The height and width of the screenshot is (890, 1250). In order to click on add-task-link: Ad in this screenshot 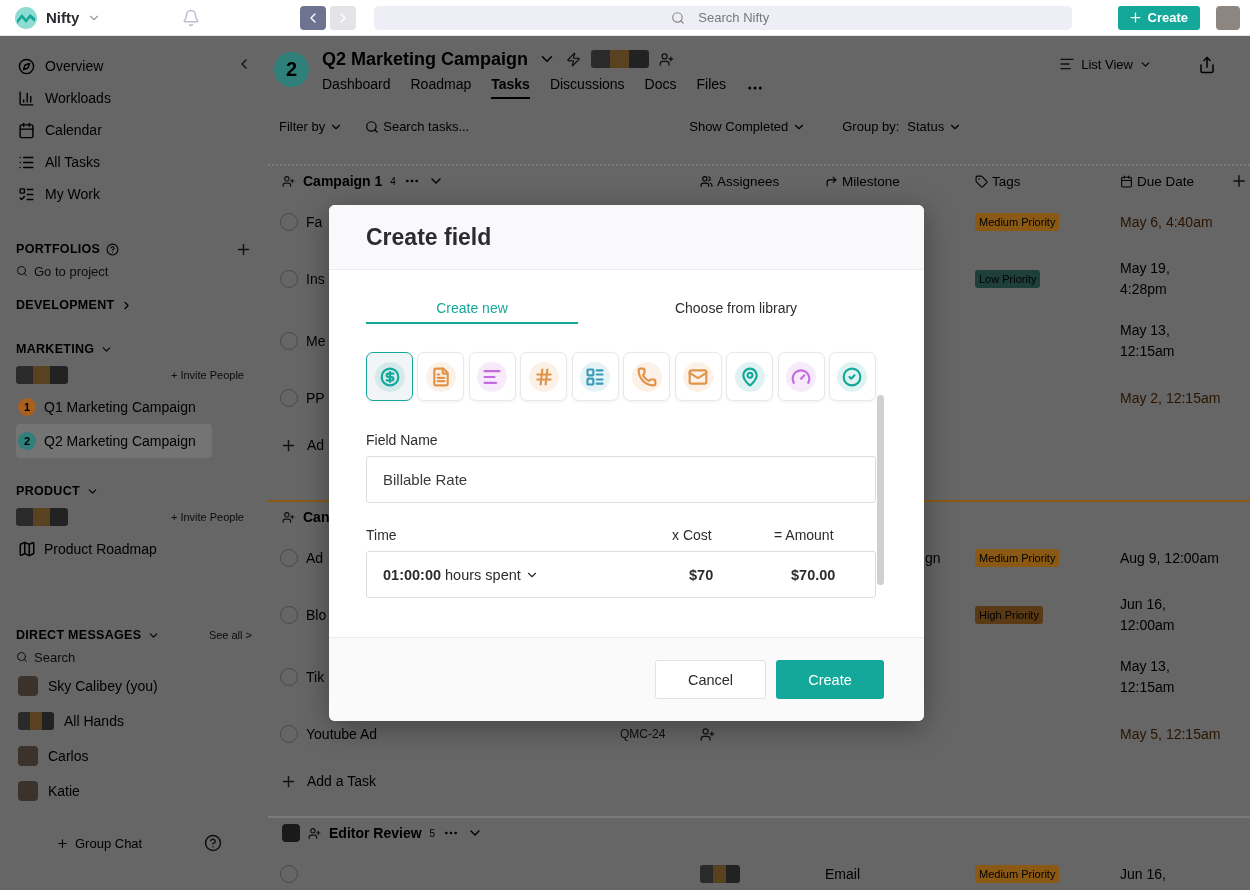, I will do `click(316, 445)`.